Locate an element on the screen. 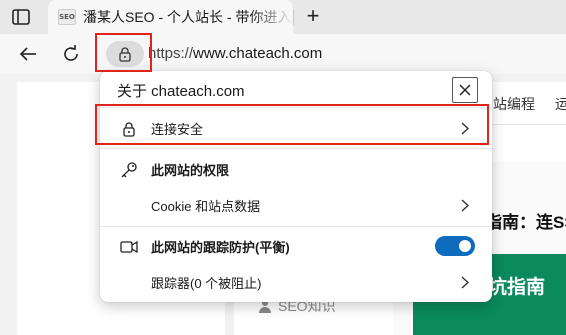 The image size is (566, 335). cookies-site-data-row: Cookie 和站点数据 is located at coordinates (296, 205).